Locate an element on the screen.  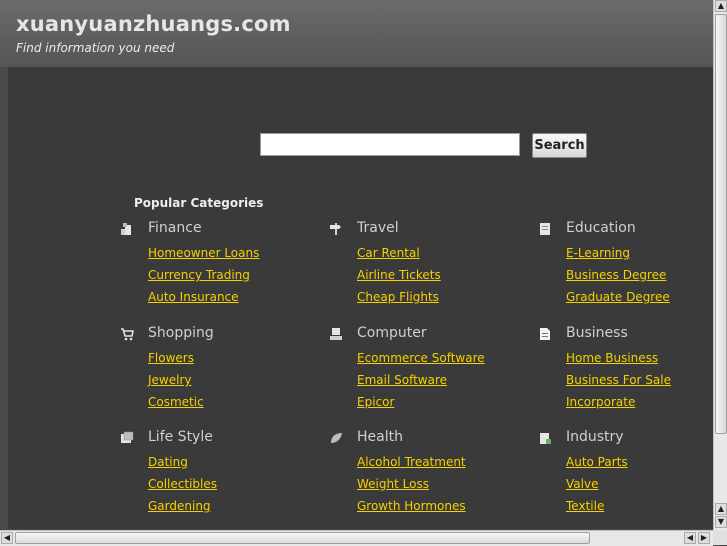
category-link: Flowers is located at coordinates (176, 358).